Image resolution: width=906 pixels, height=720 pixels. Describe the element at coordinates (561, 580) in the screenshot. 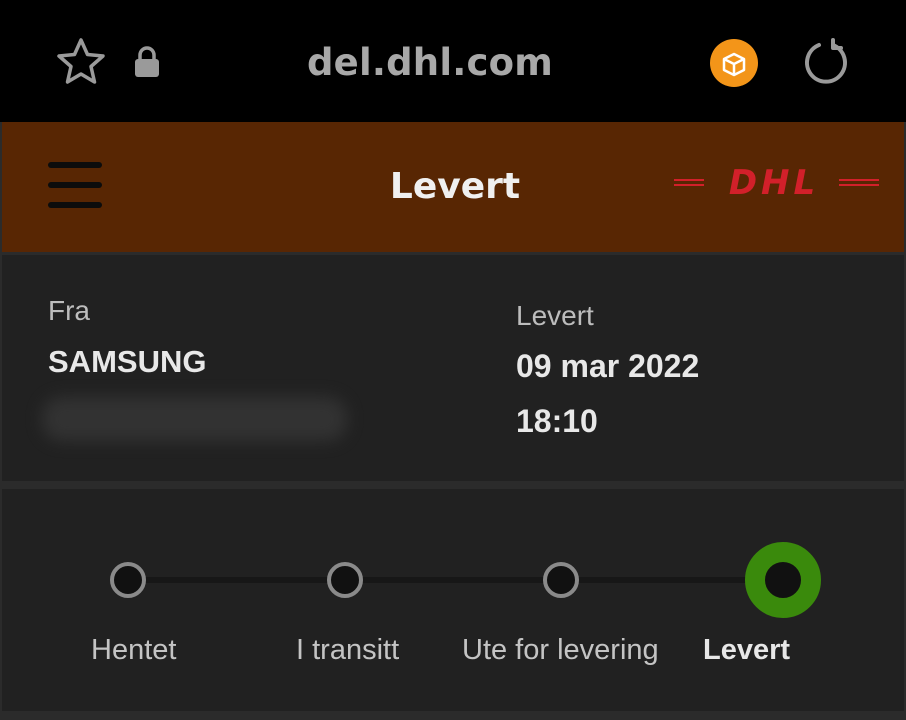

I see `step-dot-ute-for-levering` at that location.